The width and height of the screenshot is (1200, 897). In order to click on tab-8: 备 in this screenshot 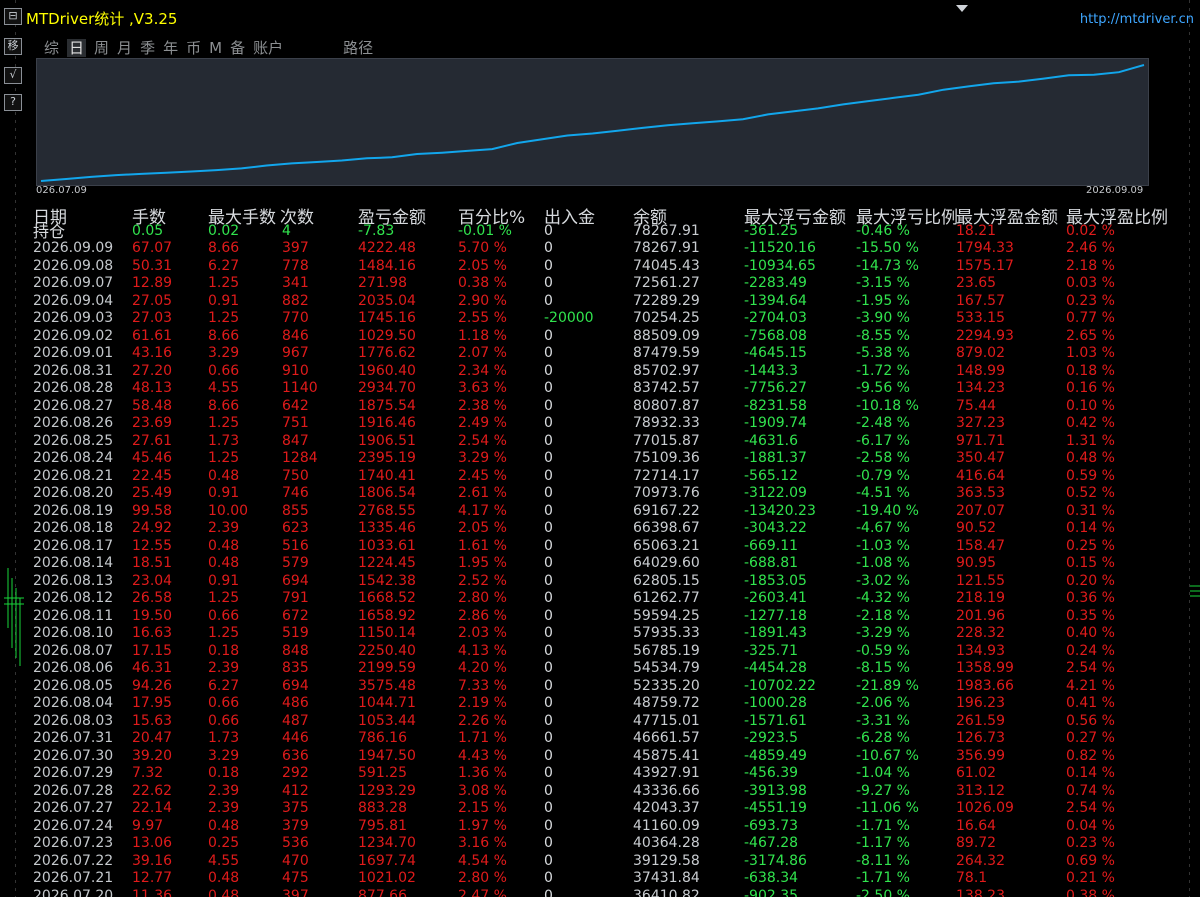, I will do `click(237, 48)`.